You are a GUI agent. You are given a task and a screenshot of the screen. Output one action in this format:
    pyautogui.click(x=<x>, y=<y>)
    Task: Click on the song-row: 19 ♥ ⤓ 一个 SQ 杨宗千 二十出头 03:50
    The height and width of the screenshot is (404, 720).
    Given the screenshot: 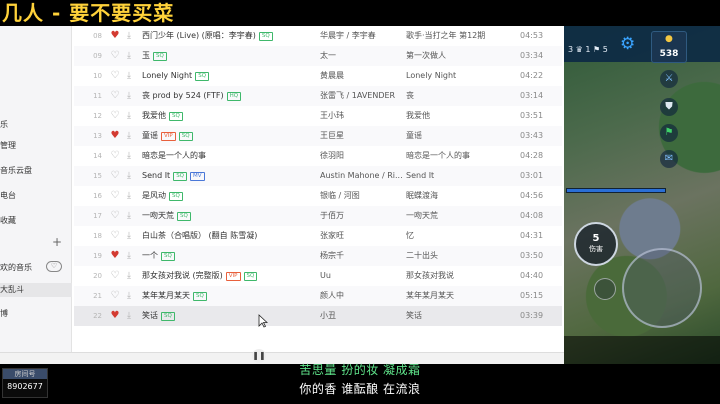 What is the action you would take?
    pyautogui.click(x=318, y=256)
    